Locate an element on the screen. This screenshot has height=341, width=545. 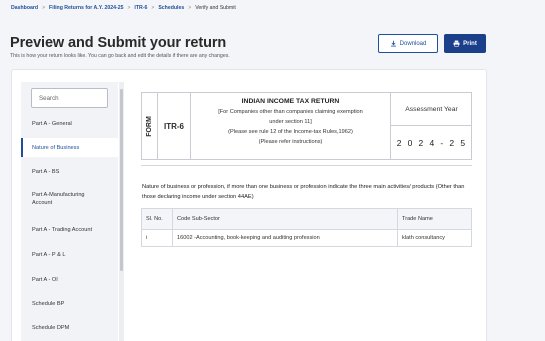
sidebar-item-label: Part A - OI is located at coordinates (45, 280).